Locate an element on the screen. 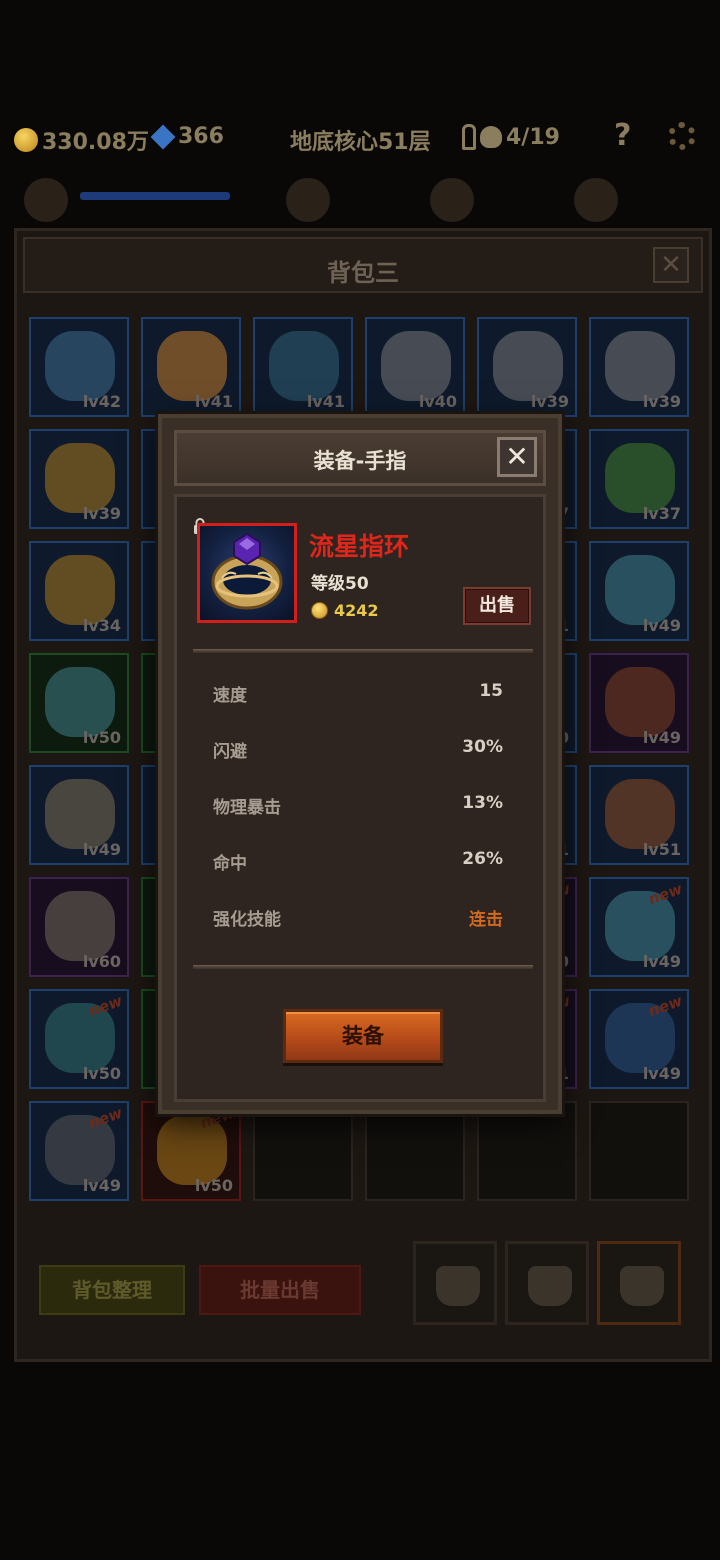 The image size is (720, 1560). gem-counter: 366 is located at coordinates (187, 136).